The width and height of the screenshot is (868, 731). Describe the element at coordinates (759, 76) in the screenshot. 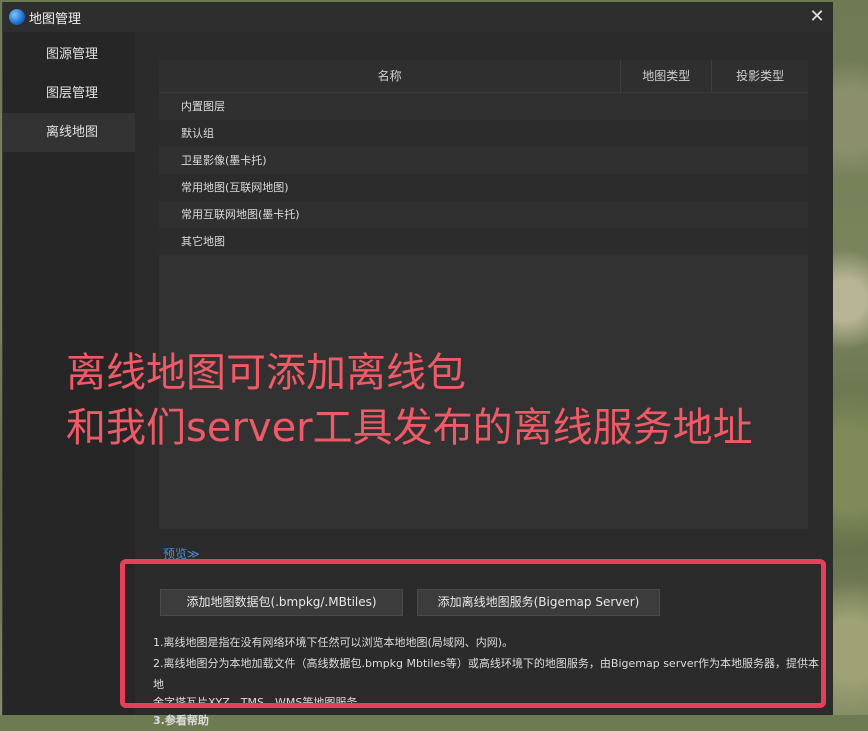

I see `column-header-projection-type: 投影类型` at that location.